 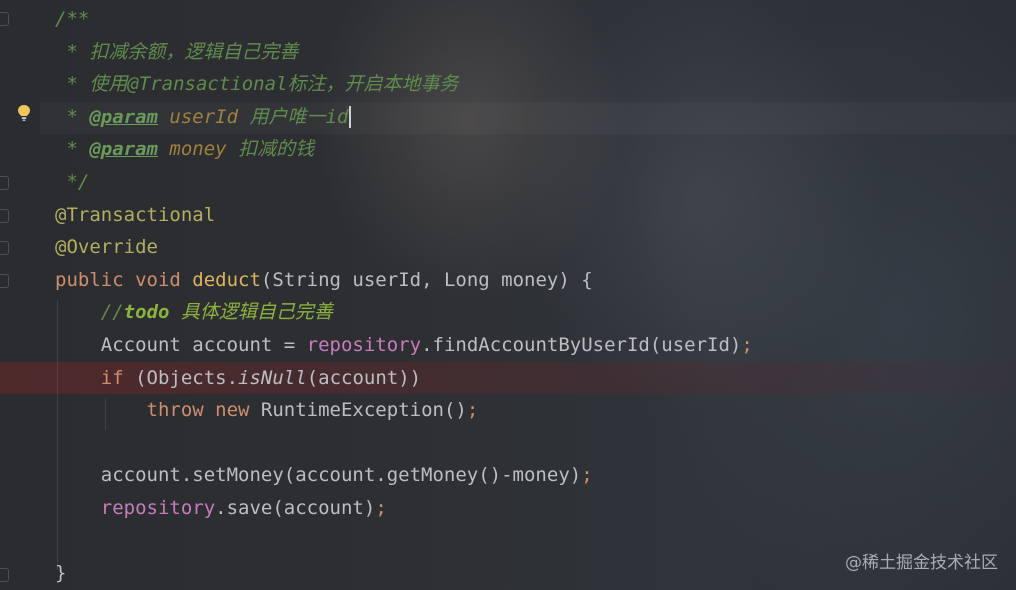 I want to click on code-token: */, so click(x=72, y=181).